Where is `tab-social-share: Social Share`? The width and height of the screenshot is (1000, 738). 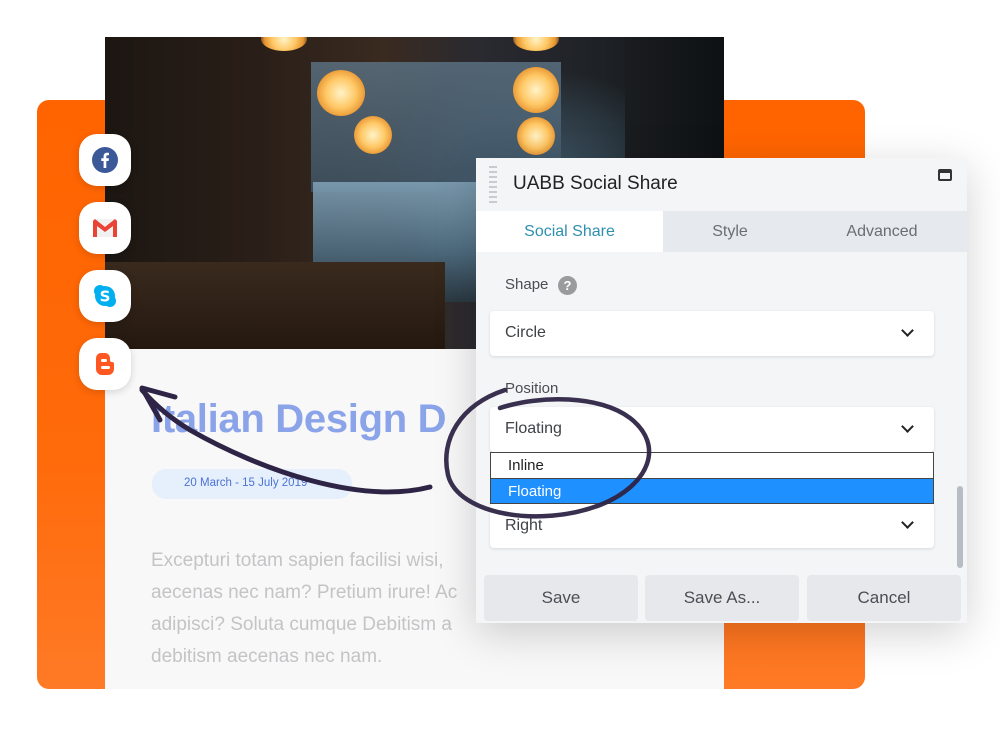
tab-social-share: Social Share is located at coordinates (569, 231).